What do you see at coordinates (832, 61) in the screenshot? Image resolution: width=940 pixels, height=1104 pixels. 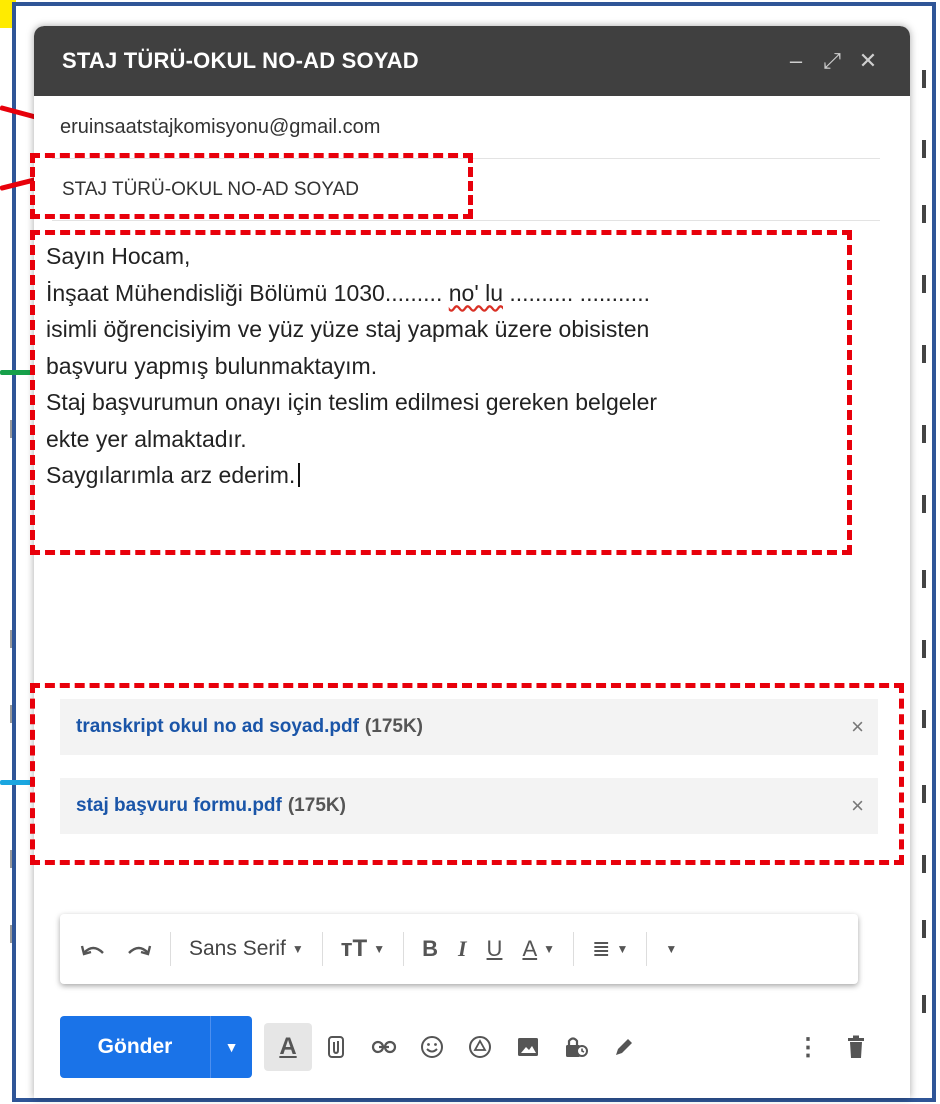 I see `expand-icon: ⤢` at bounding box center [832, 61].